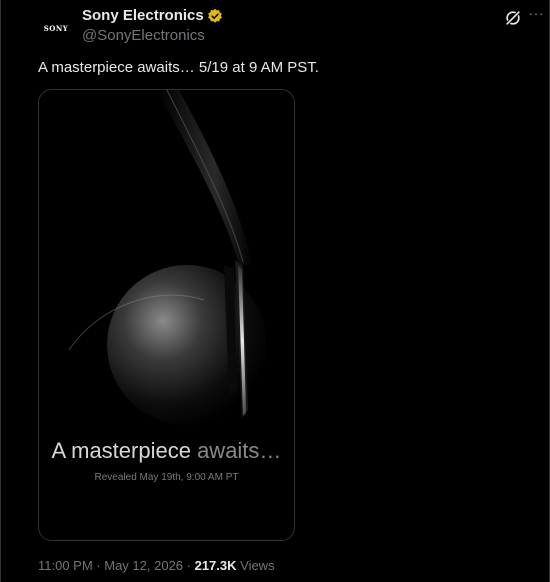 This screenshot has width=550, height=582. What do you see at coordinates (513, 18) in the screenshot?
I see `grok-icon` at bounding box center [513, 18].